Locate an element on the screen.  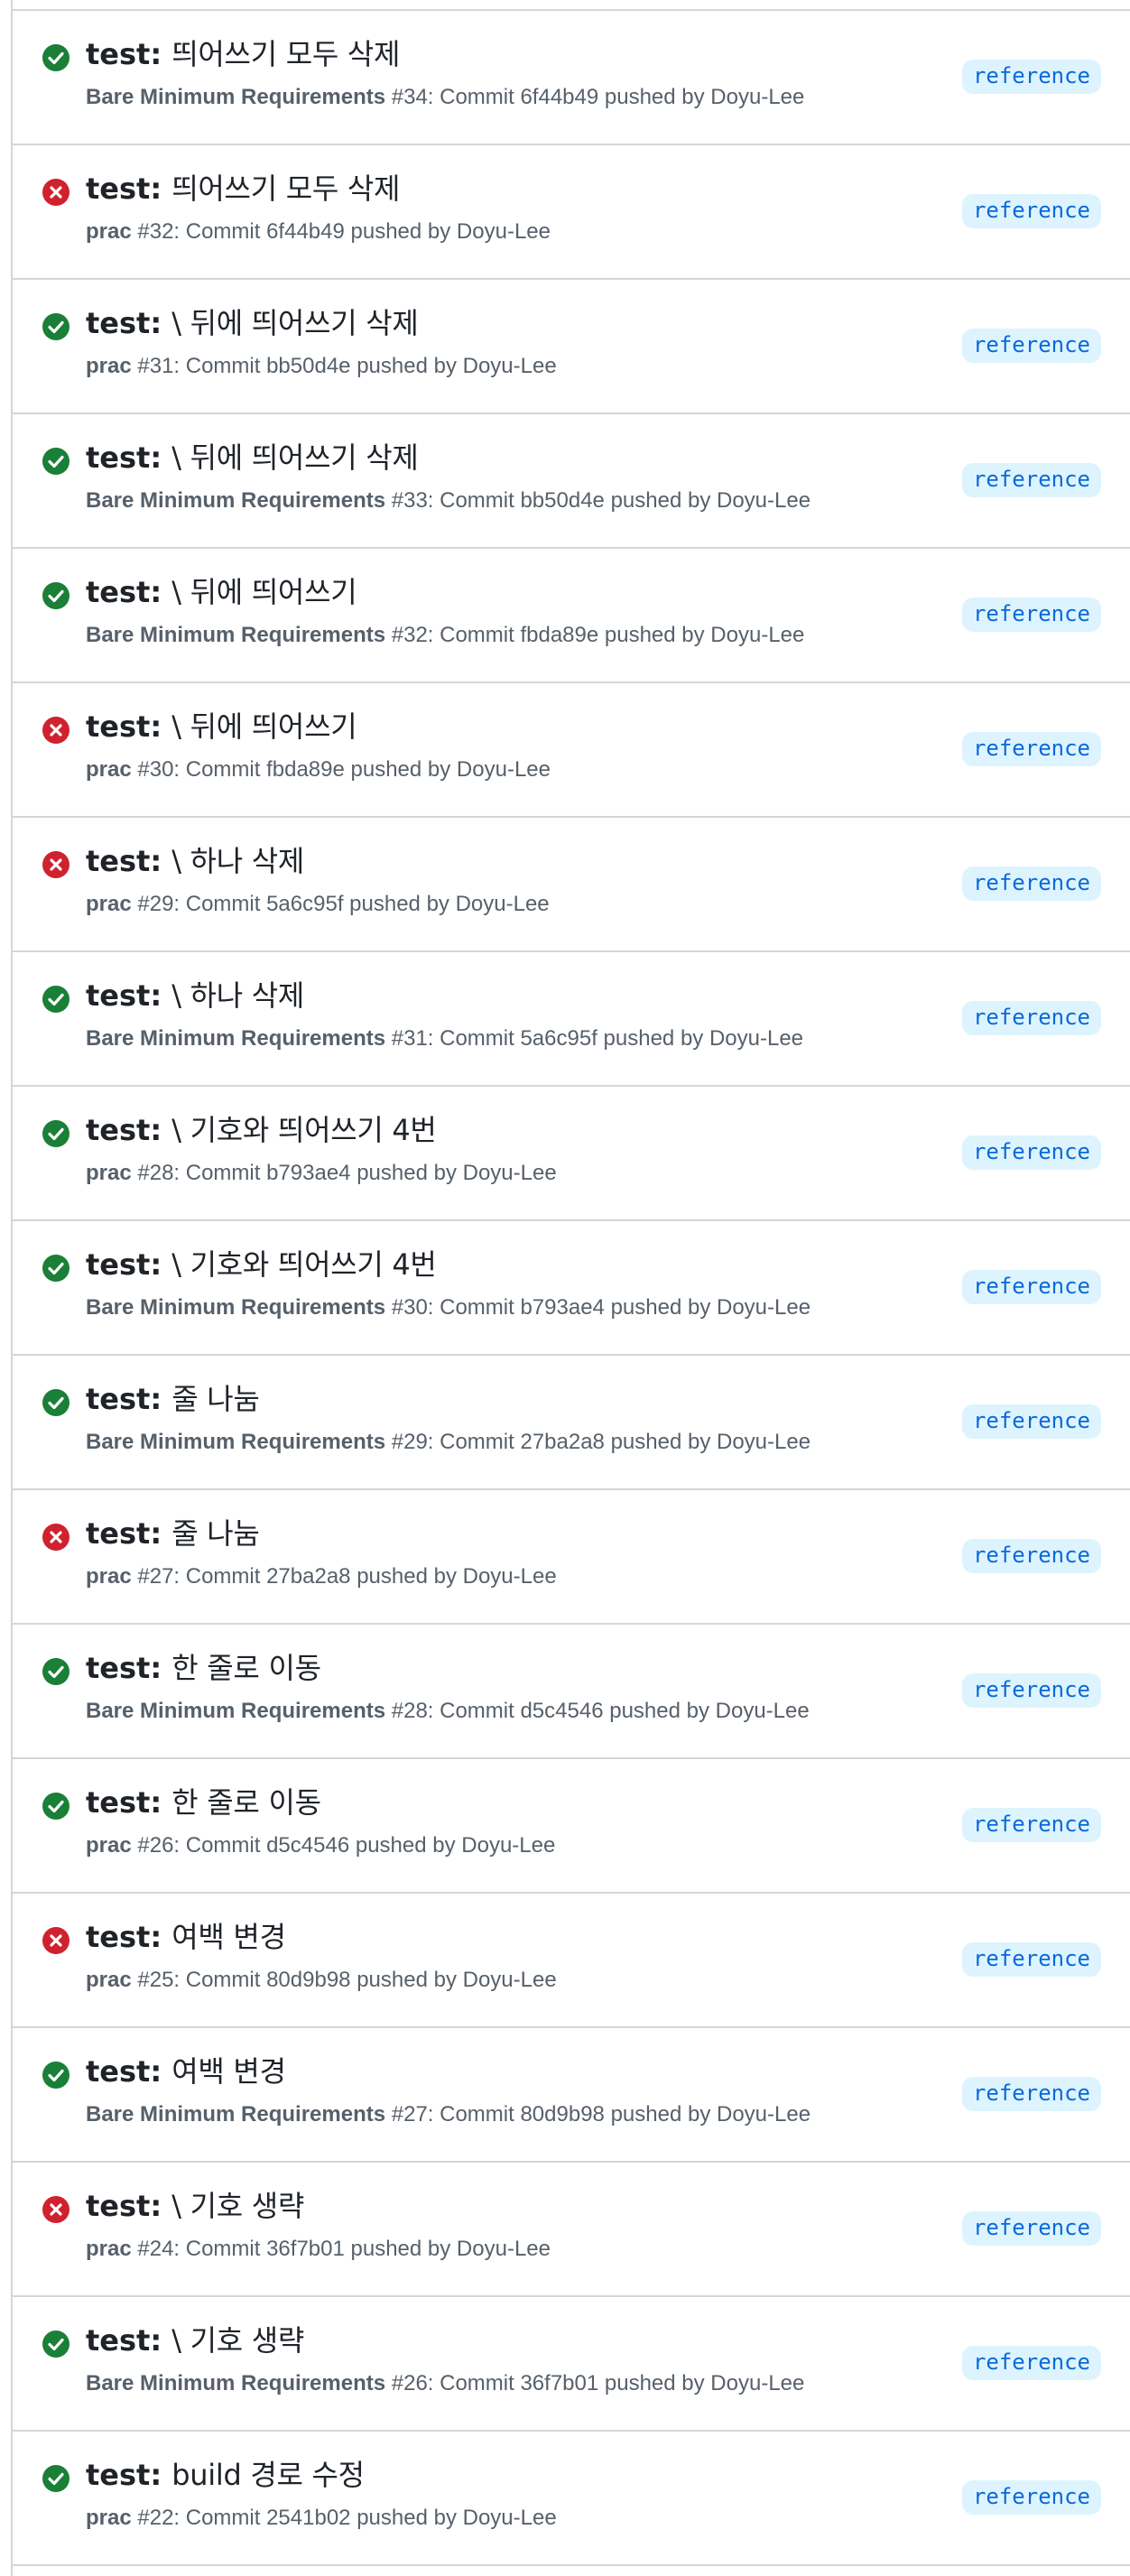
run-details: #28: Commit b793ae4 pushed by Doyu-Lee is located at coordinates (347, 1173).